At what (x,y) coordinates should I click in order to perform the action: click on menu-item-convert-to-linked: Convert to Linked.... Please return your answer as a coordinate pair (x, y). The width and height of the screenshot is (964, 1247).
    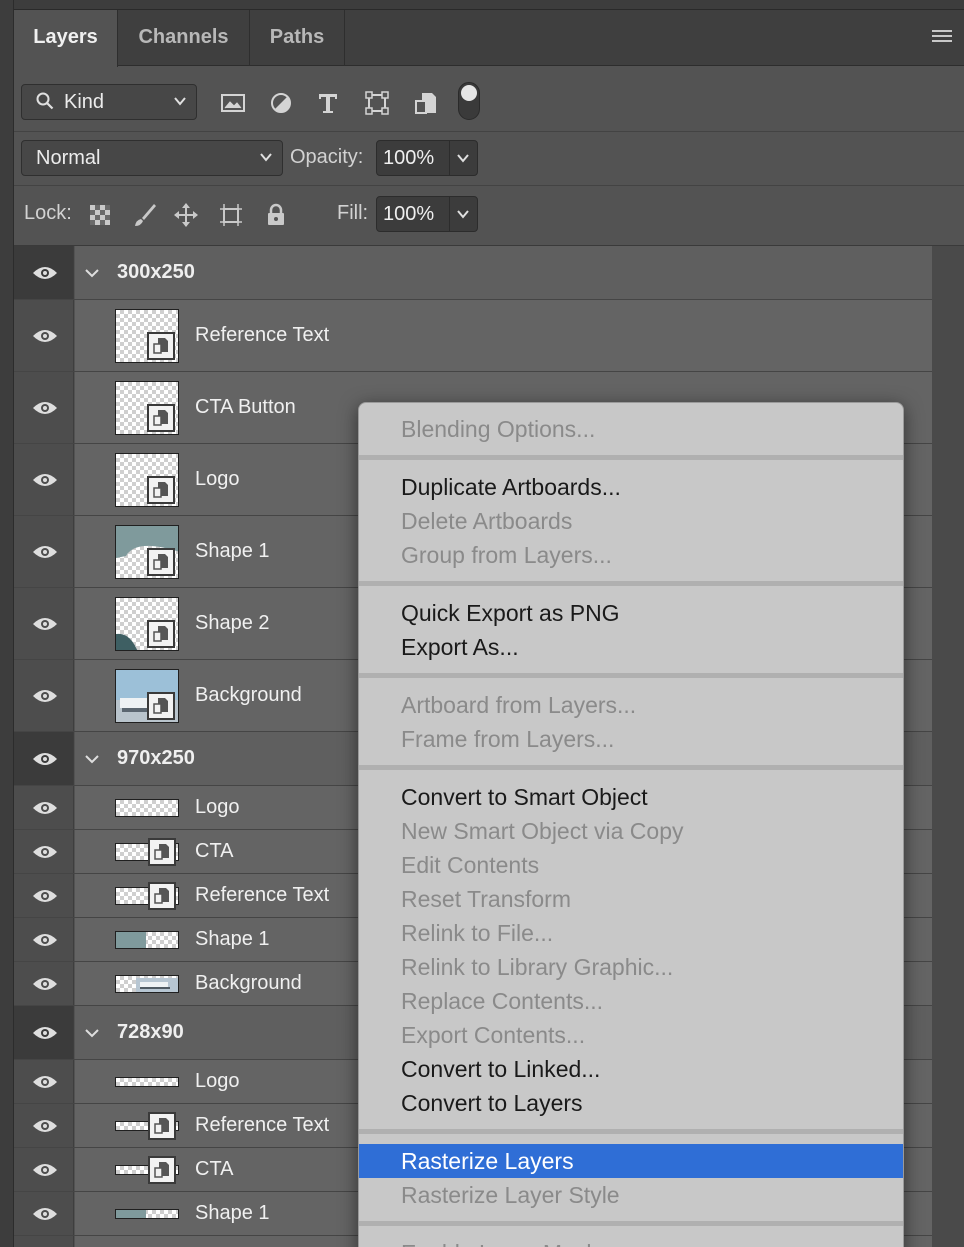
    Looking at the image, I should click on (631, 1069).